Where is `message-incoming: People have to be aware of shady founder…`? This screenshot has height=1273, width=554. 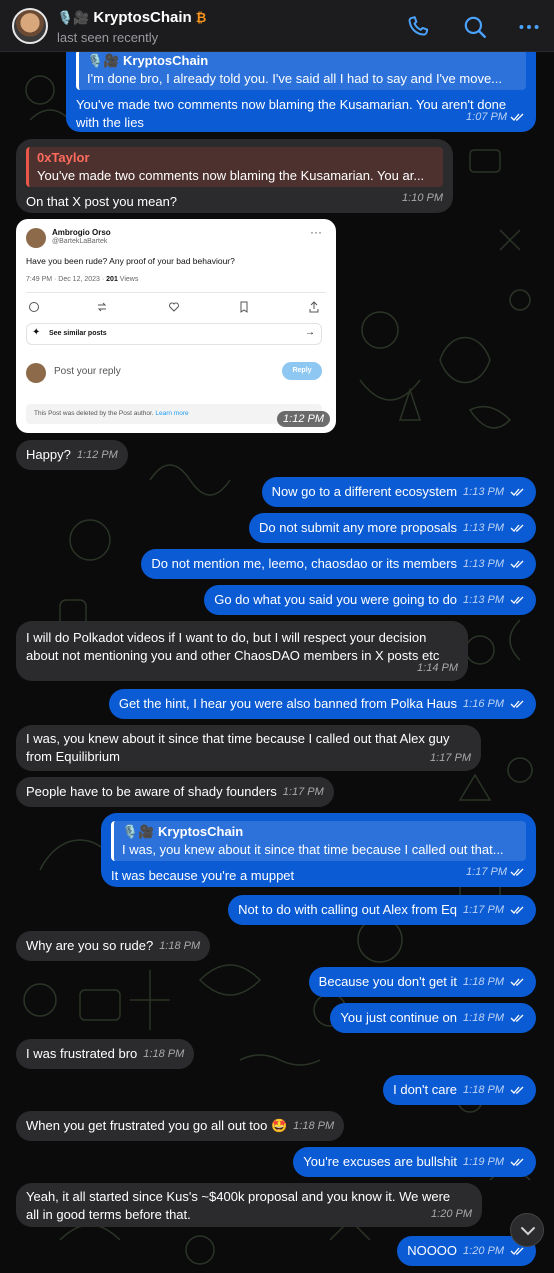
message-incoming: People have to be aware of shady founder… is located at coordinates (175, 792).